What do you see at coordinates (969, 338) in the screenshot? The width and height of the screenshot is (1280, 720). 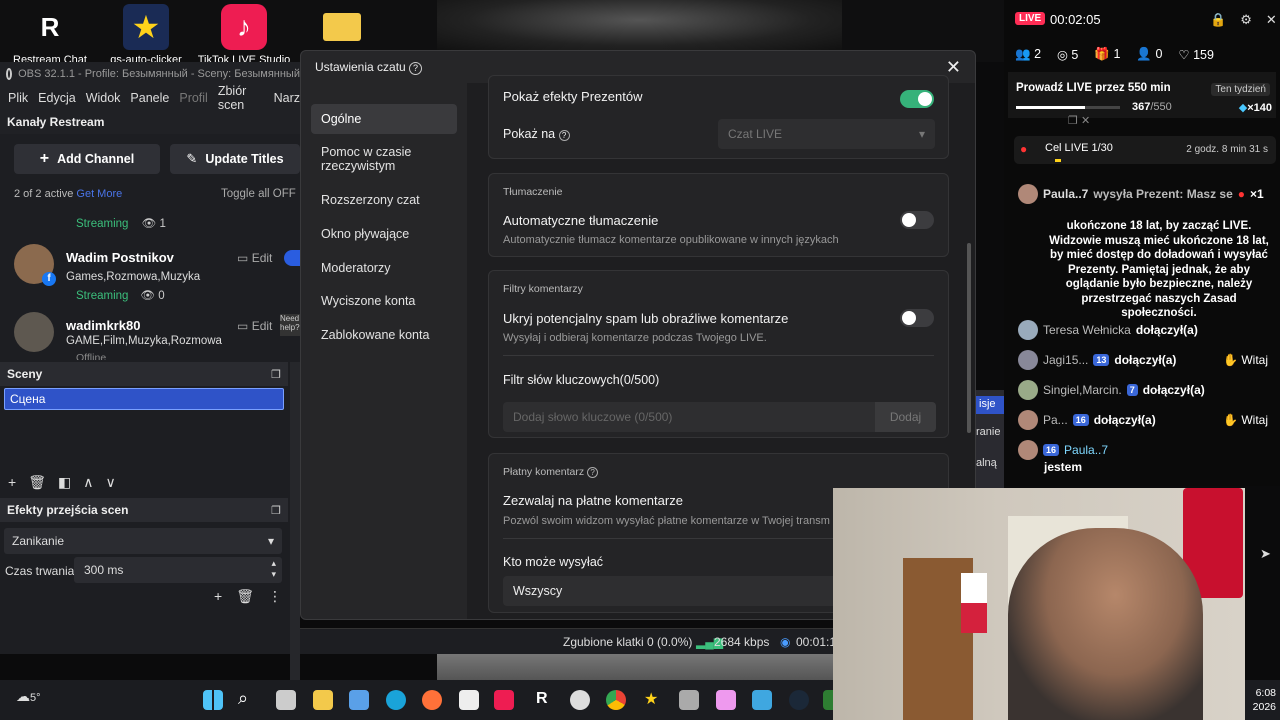 I see `scrollbar` at bounding box center [969, 338].